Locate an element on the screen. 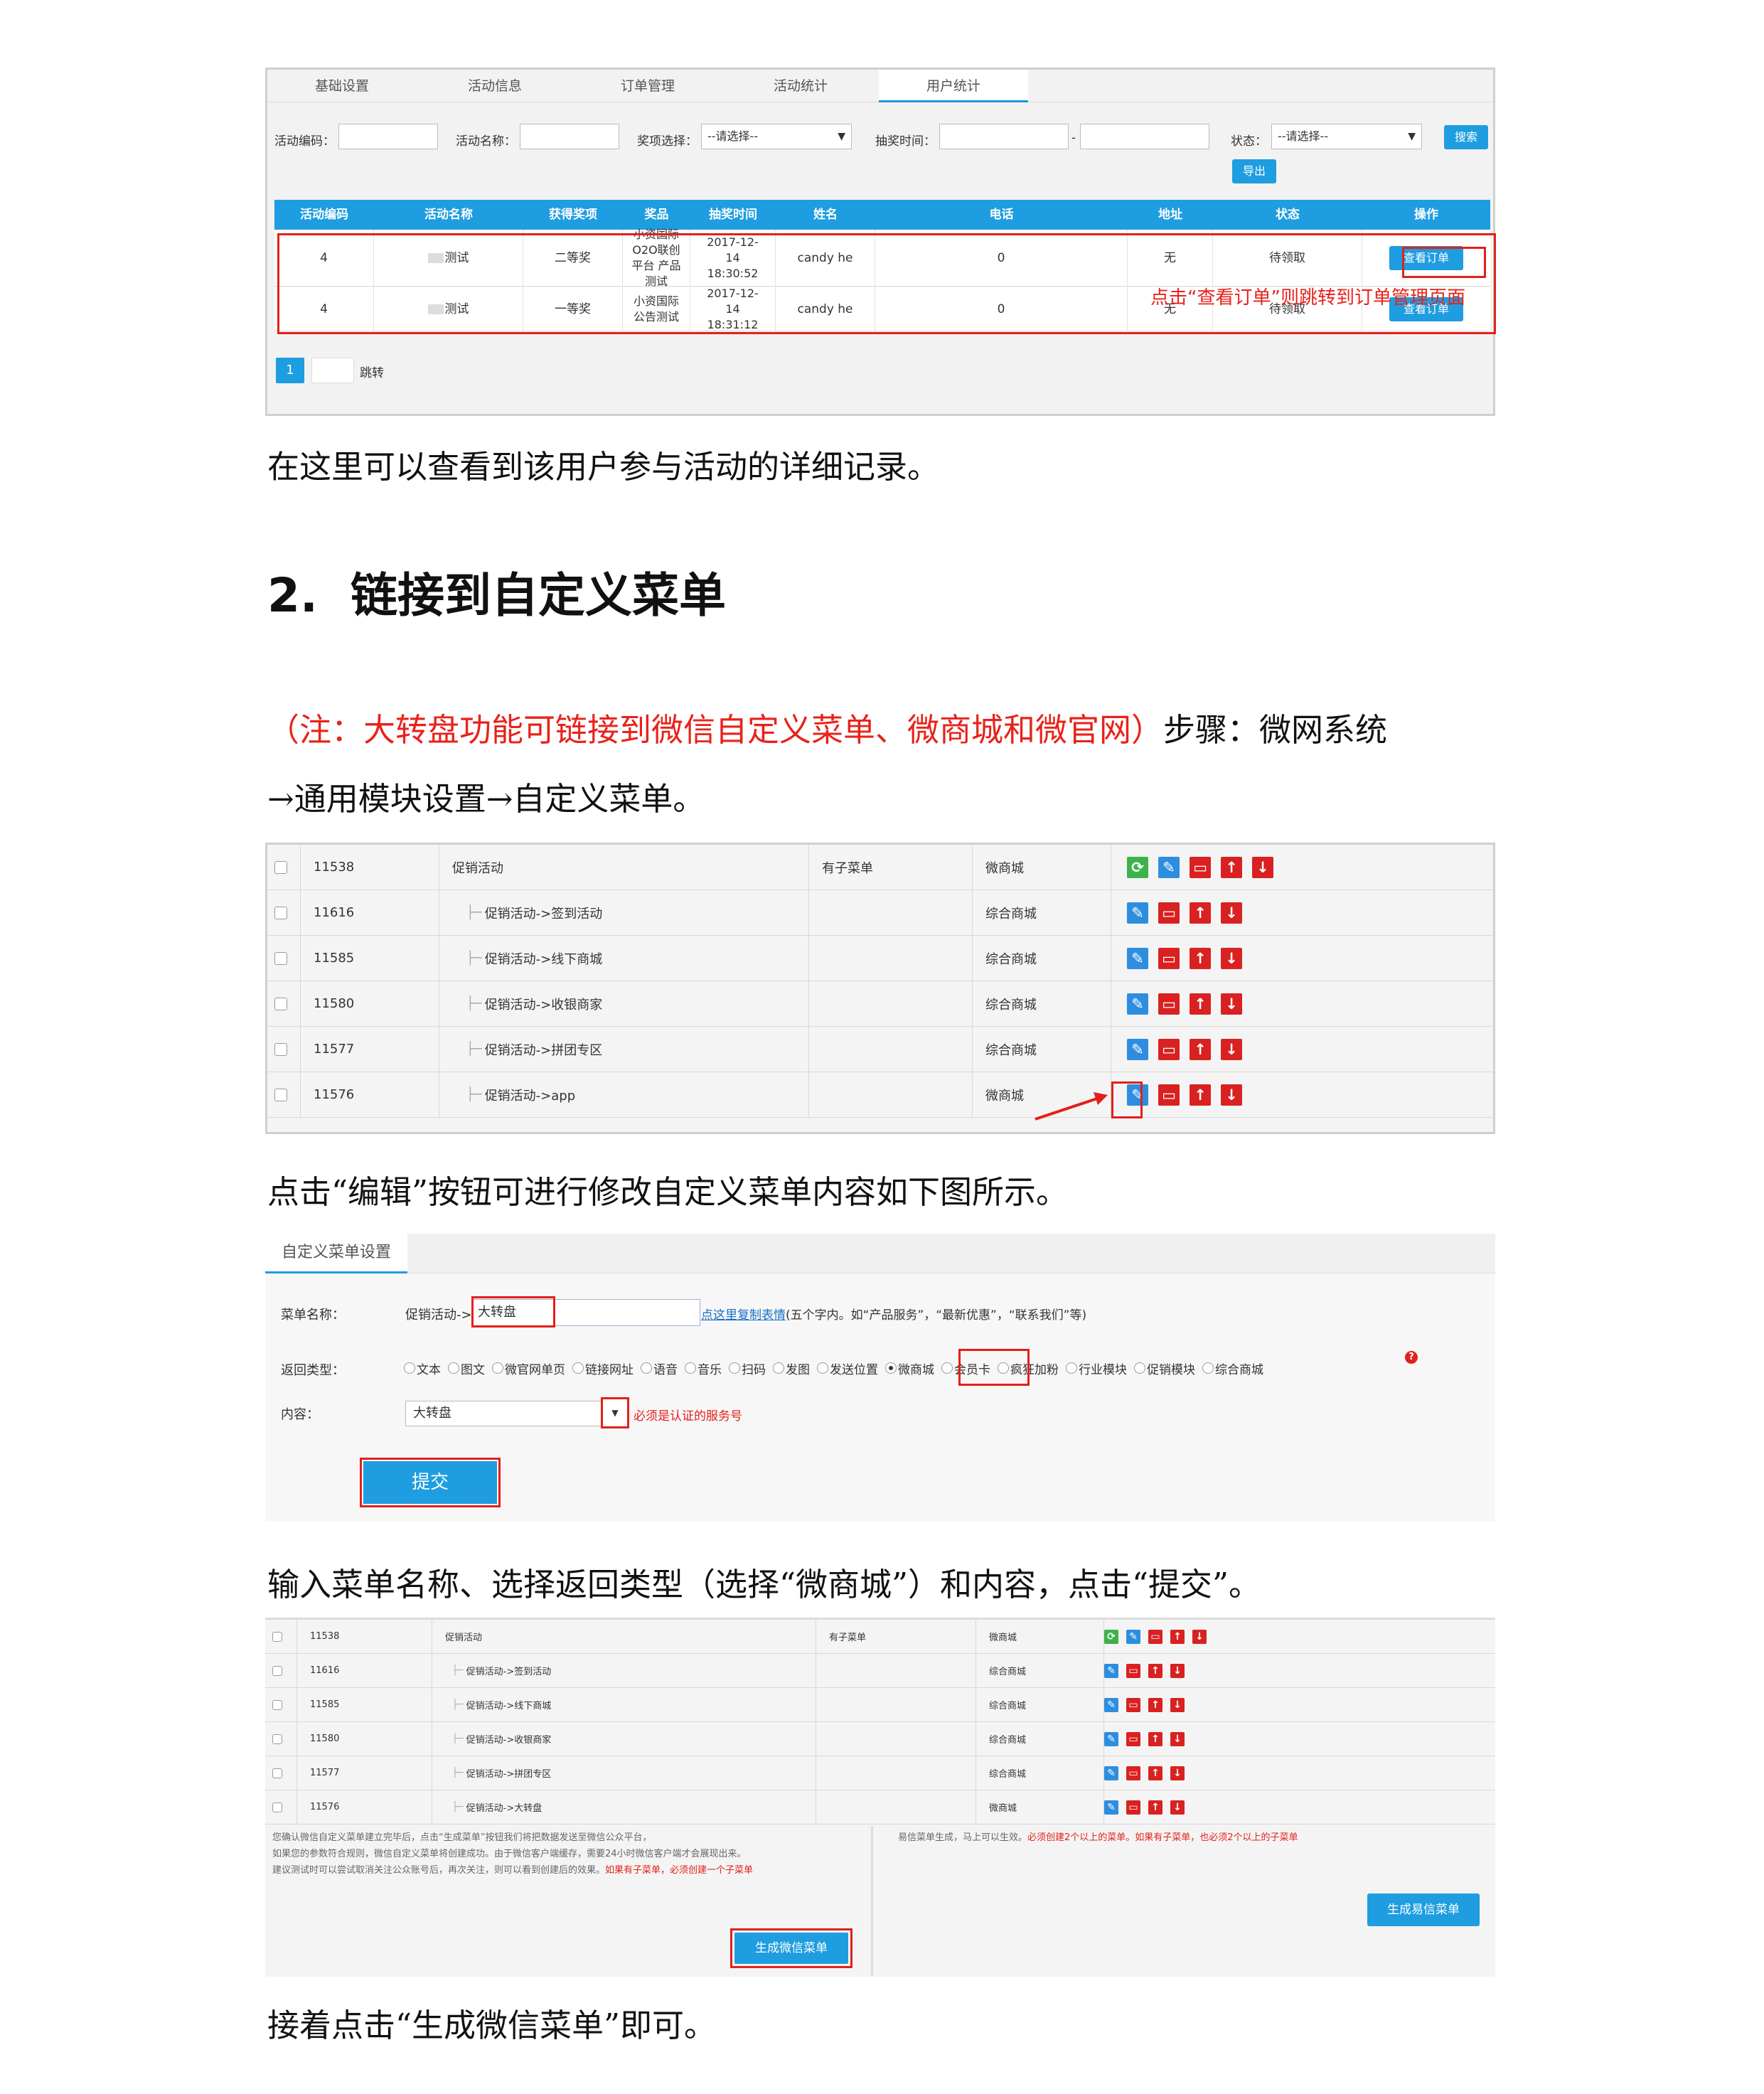 Image resolution: width=1764 pixels, height=2094 pixels. name-input is located at coordinates (569, 136).